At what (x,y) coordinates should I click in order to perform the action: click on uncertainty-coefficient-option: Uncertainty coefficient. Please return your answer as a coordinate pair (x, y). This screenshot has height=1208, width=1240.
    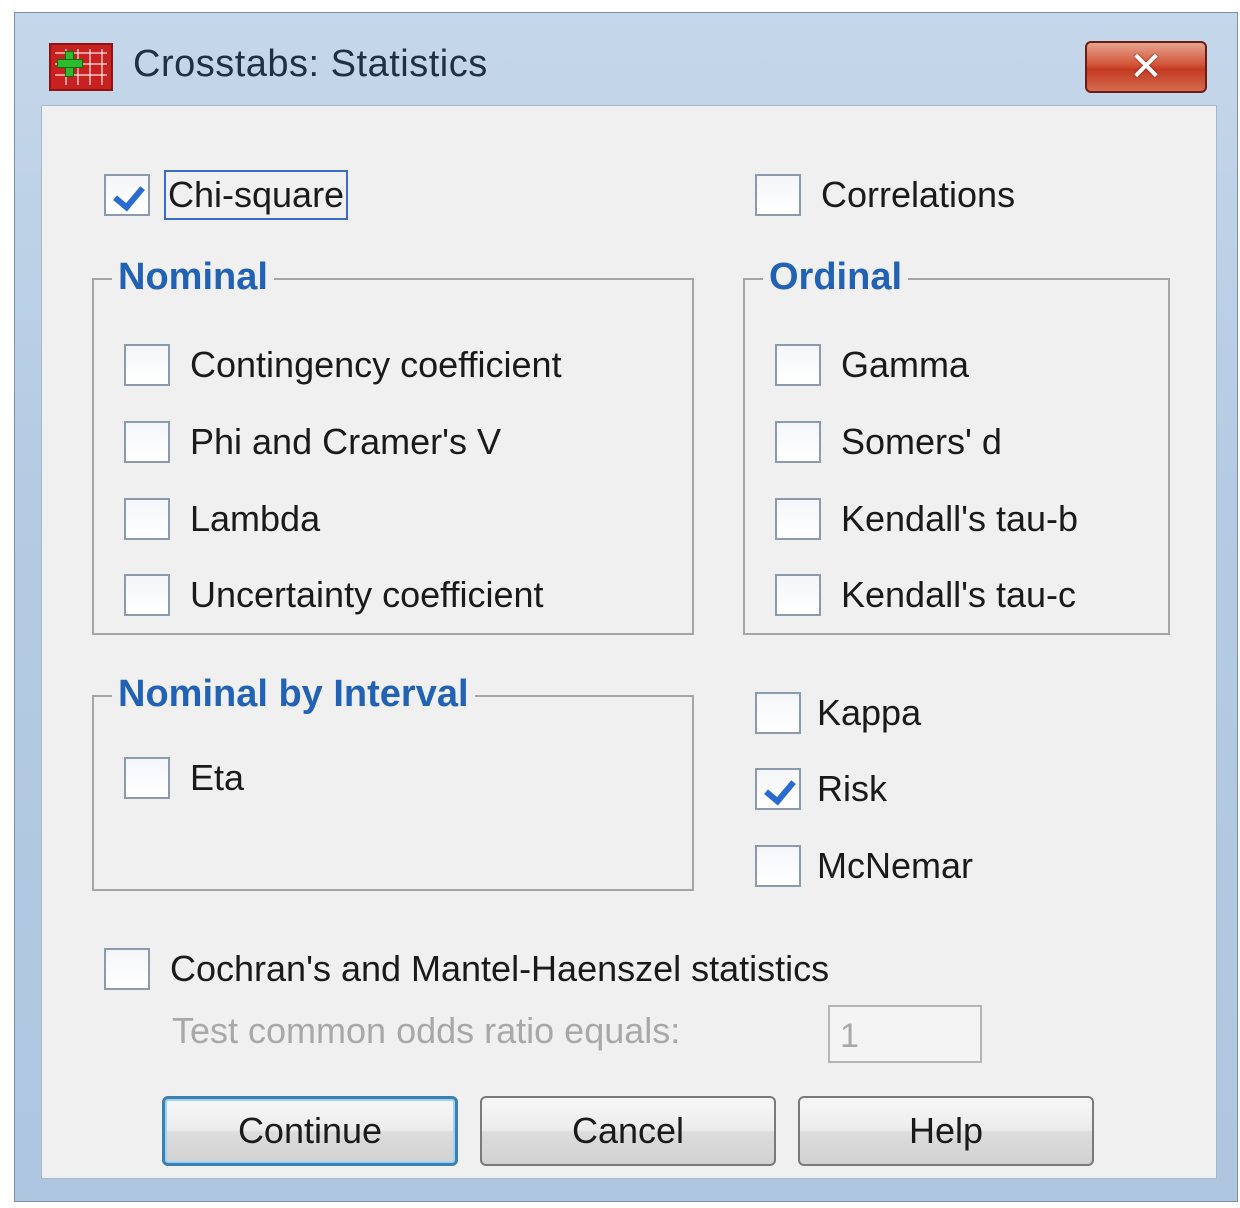
    Looking at the image, I should click on (334, 595).